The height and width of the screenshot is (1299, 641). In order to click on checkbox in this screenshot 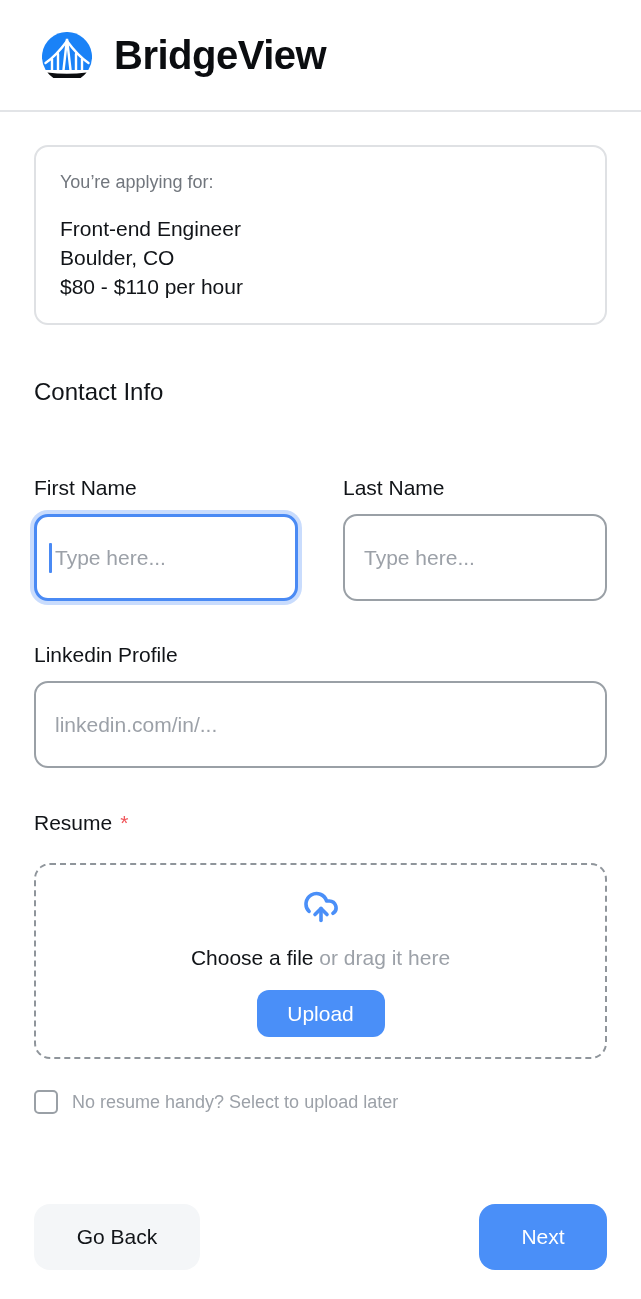, I will do `click(46, 1102)`.